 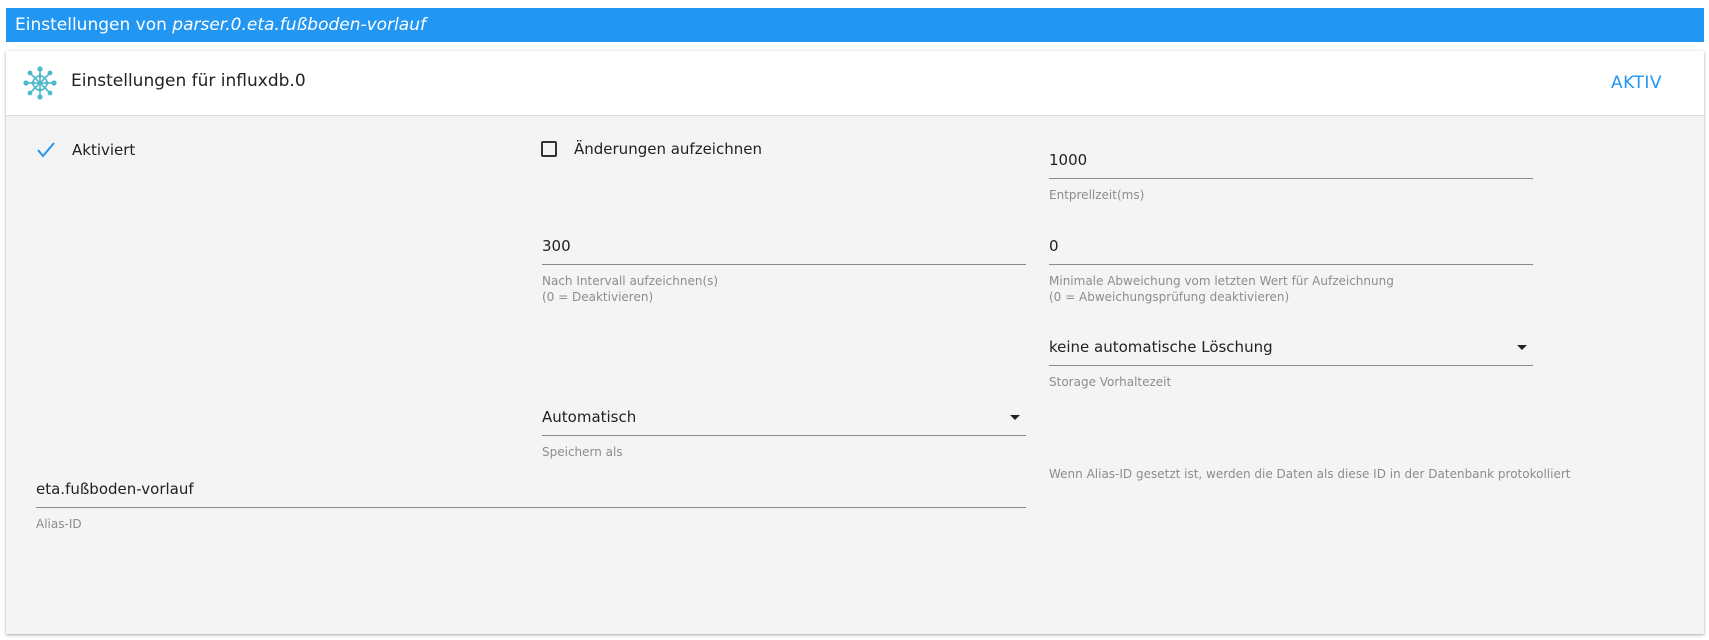 What do you see at coordinates (1097, 195) in the screenshot?
I see `debounce-helper: Entprellzeit(ms)` at bounding box center [1097, 195].